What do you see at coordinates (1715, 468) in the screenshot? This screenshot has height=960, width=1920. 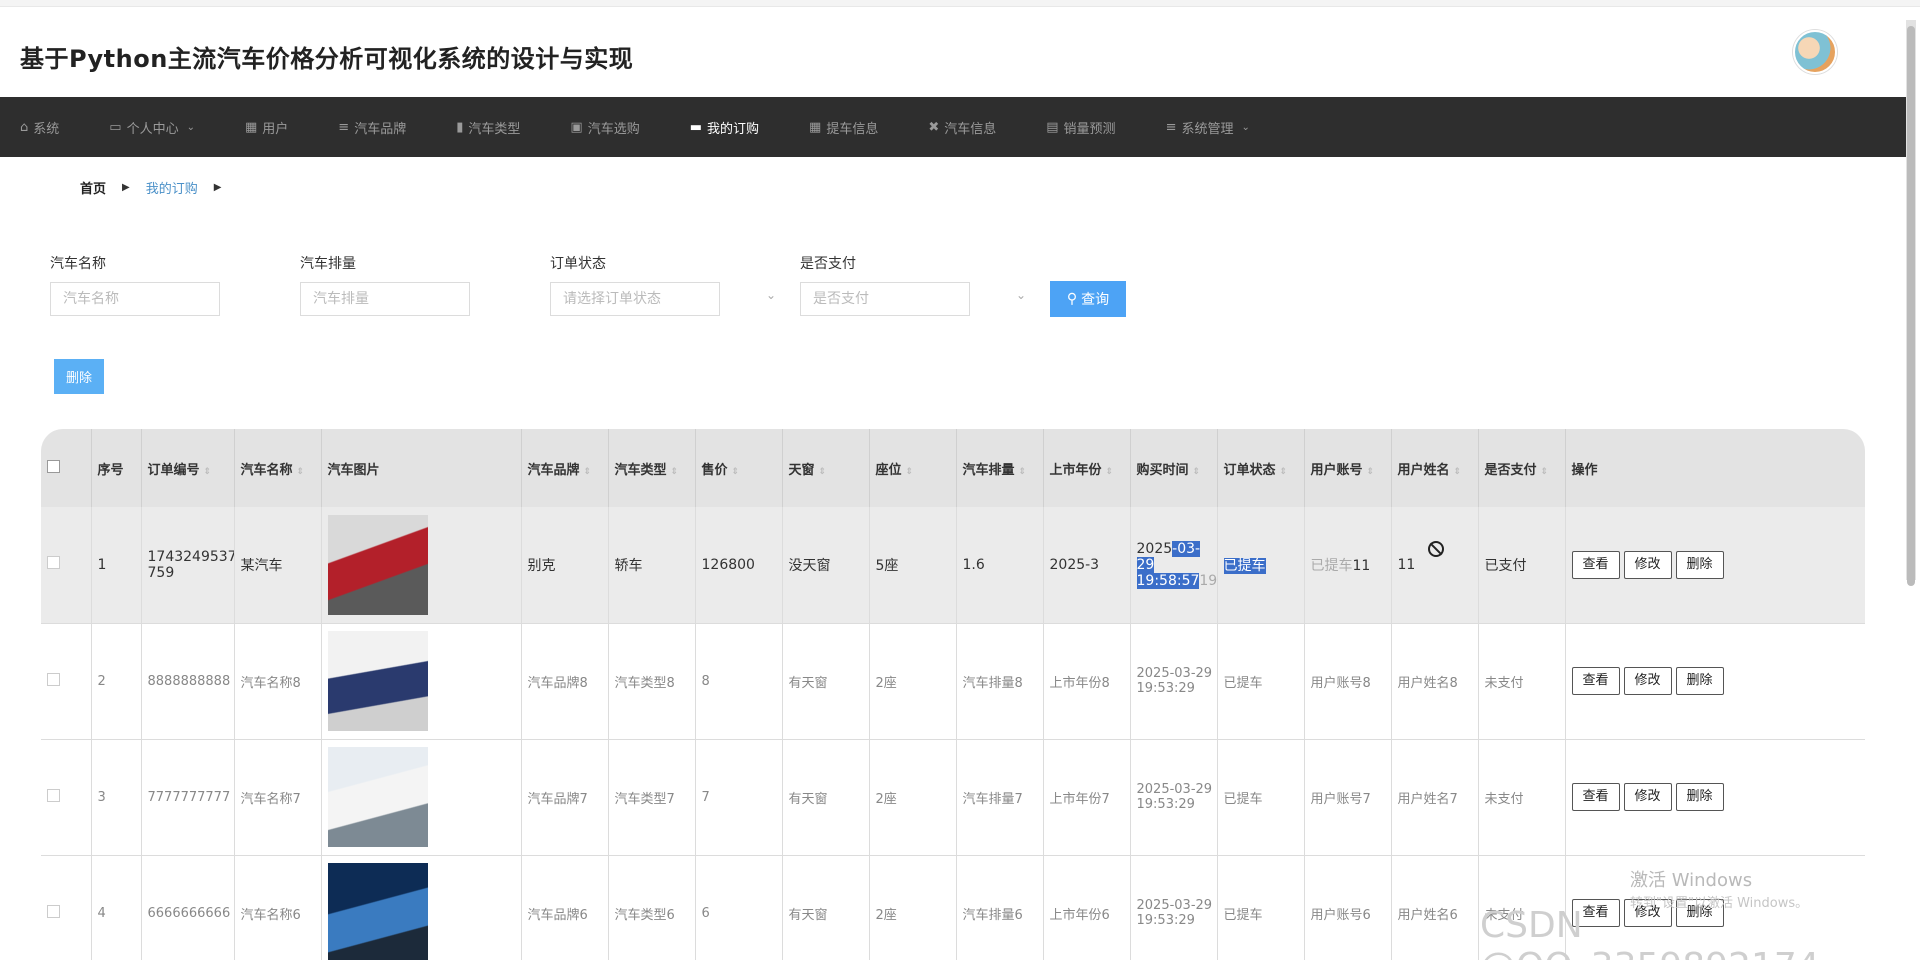 I see `column-header: 操作` at bounding box center [1715, 468].